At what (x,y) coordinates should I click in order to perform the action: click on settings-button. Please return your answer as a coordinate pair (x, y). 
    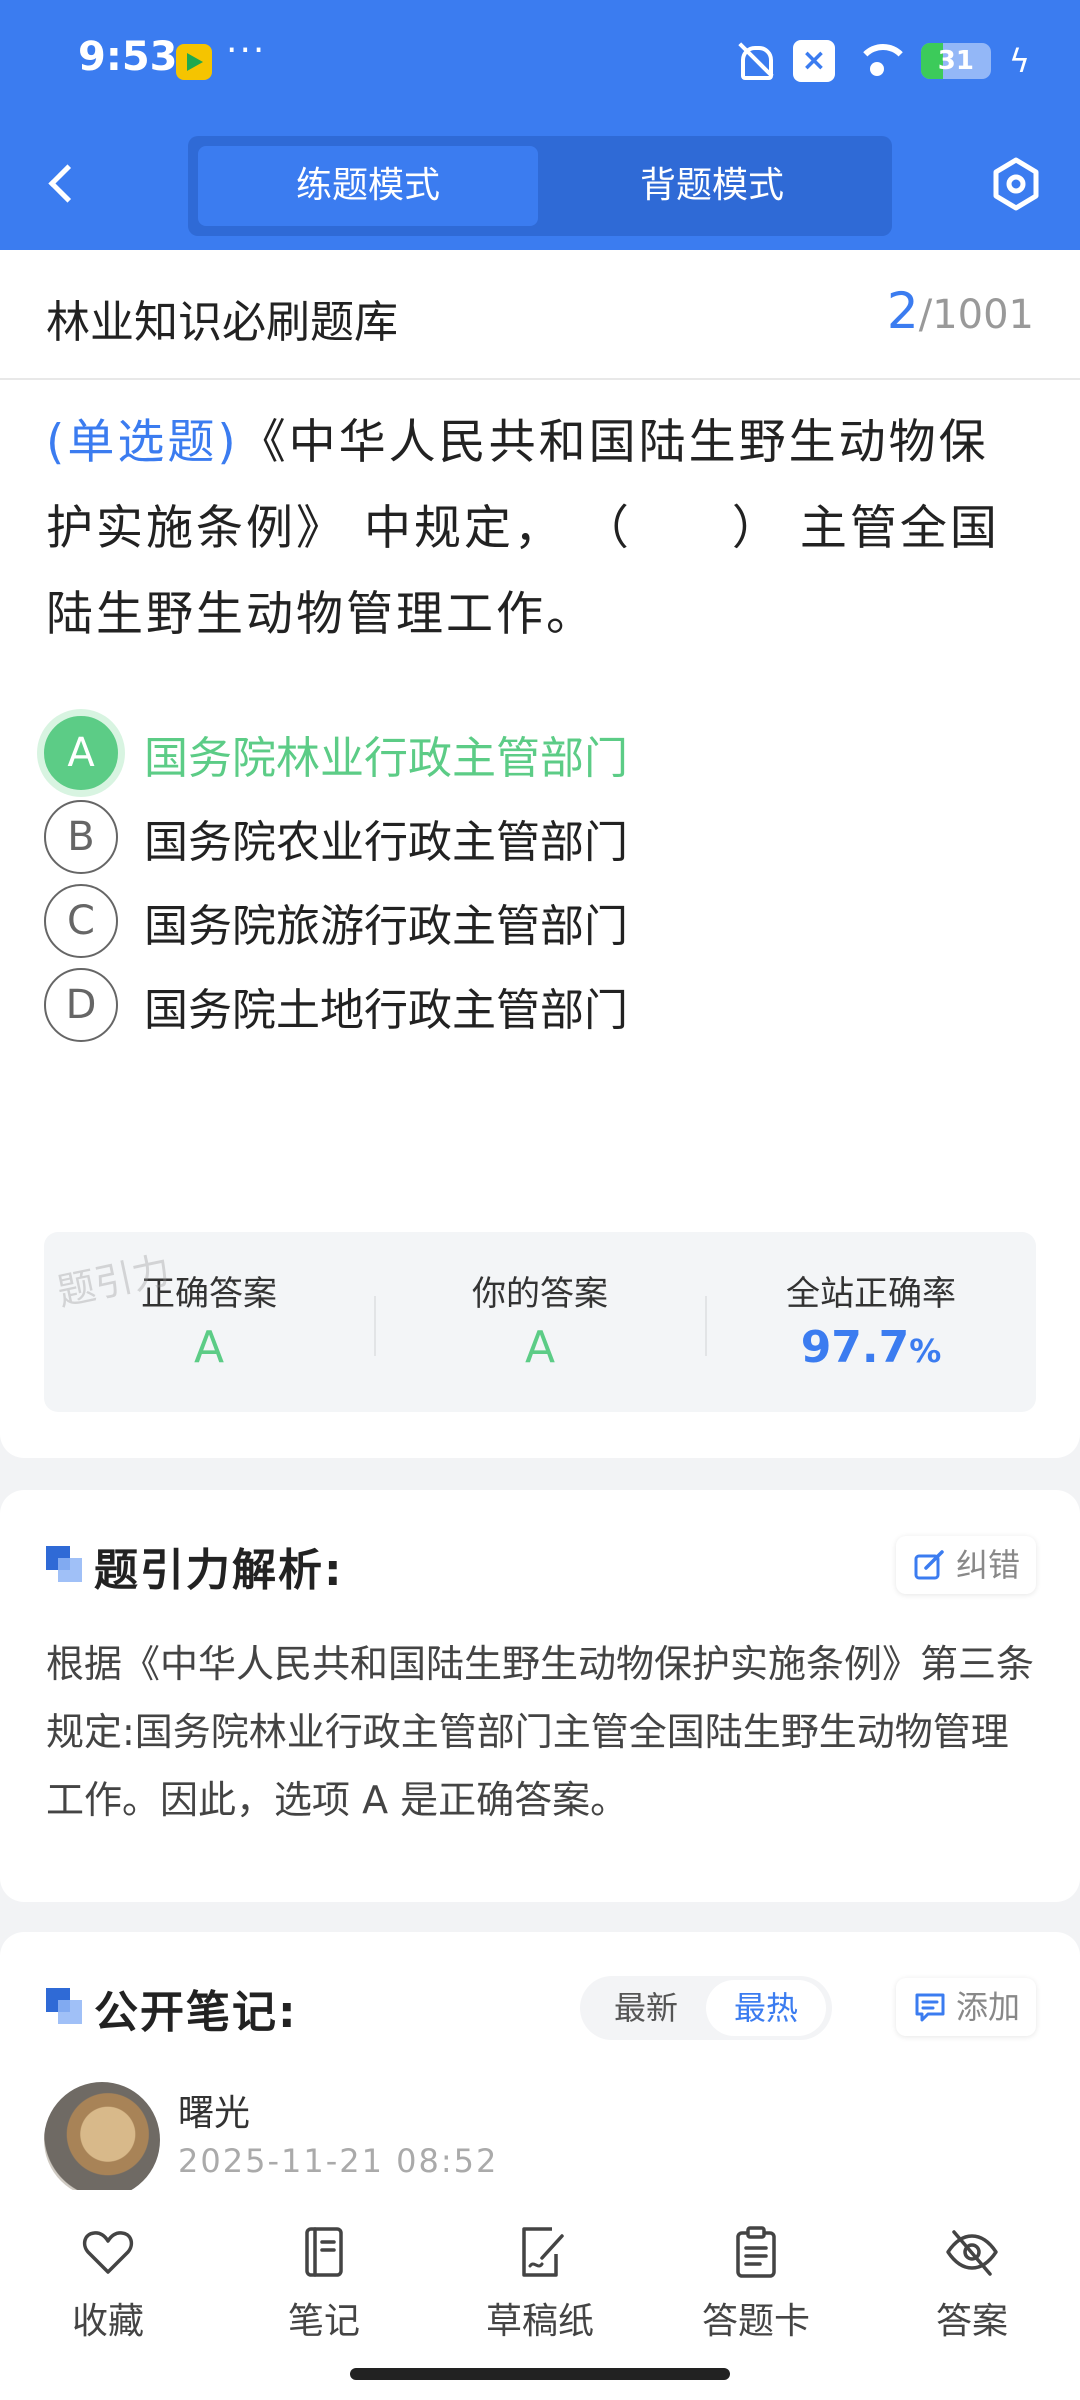
    Looking at the image, I should click on (1016, 184).